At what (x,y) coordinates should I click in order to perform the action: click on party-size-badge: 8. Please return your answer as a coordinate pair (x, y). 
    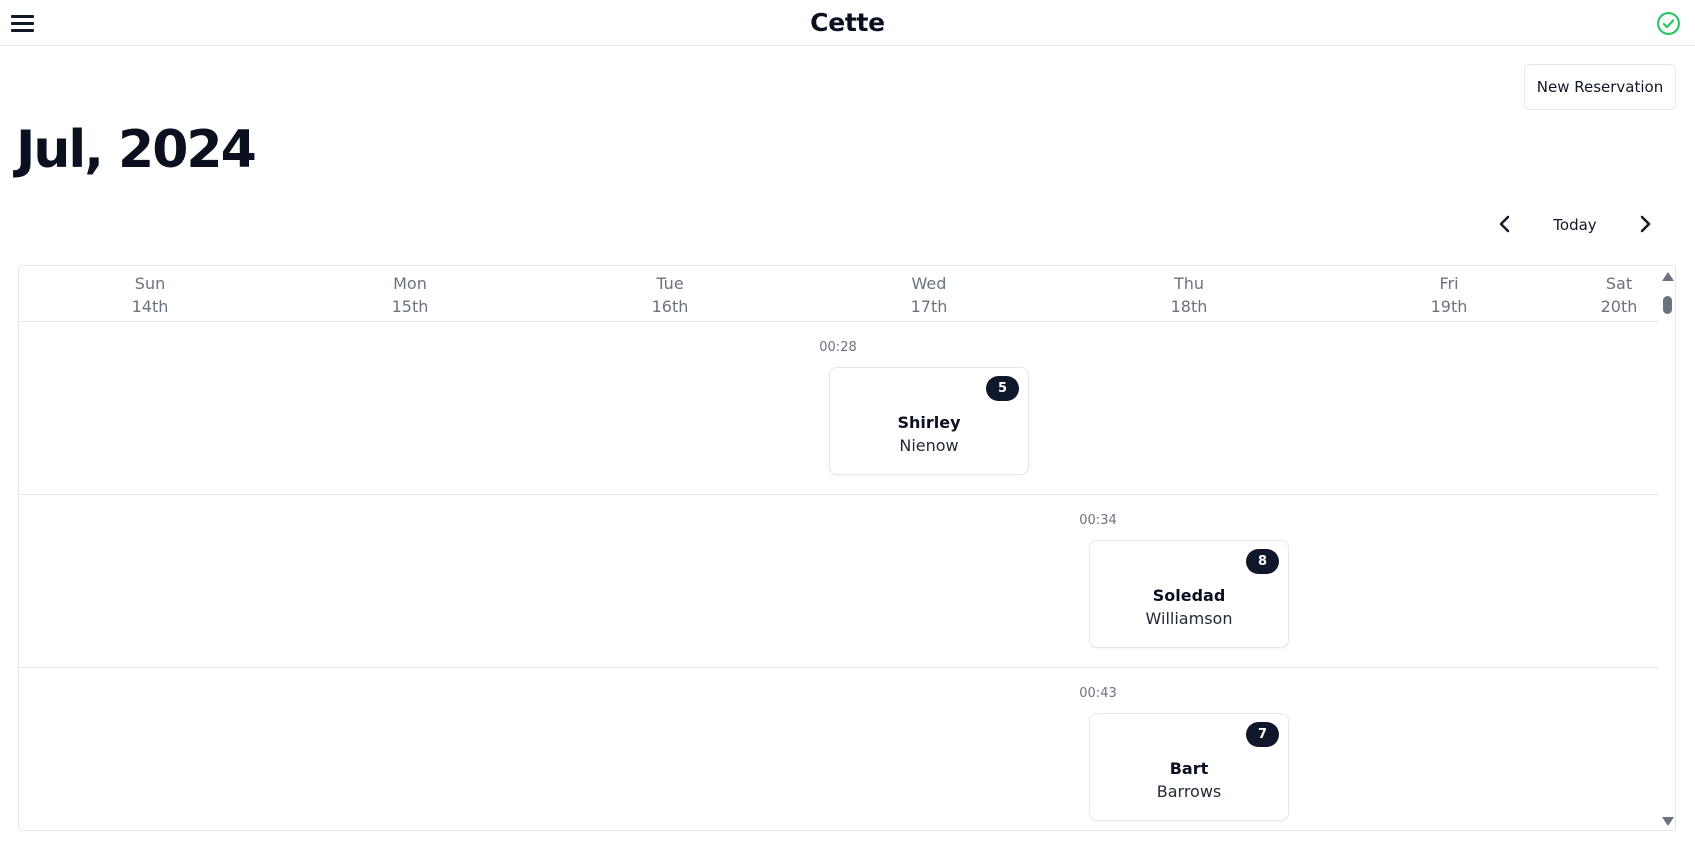
    Looking at the image, I should click on (1262, 561).